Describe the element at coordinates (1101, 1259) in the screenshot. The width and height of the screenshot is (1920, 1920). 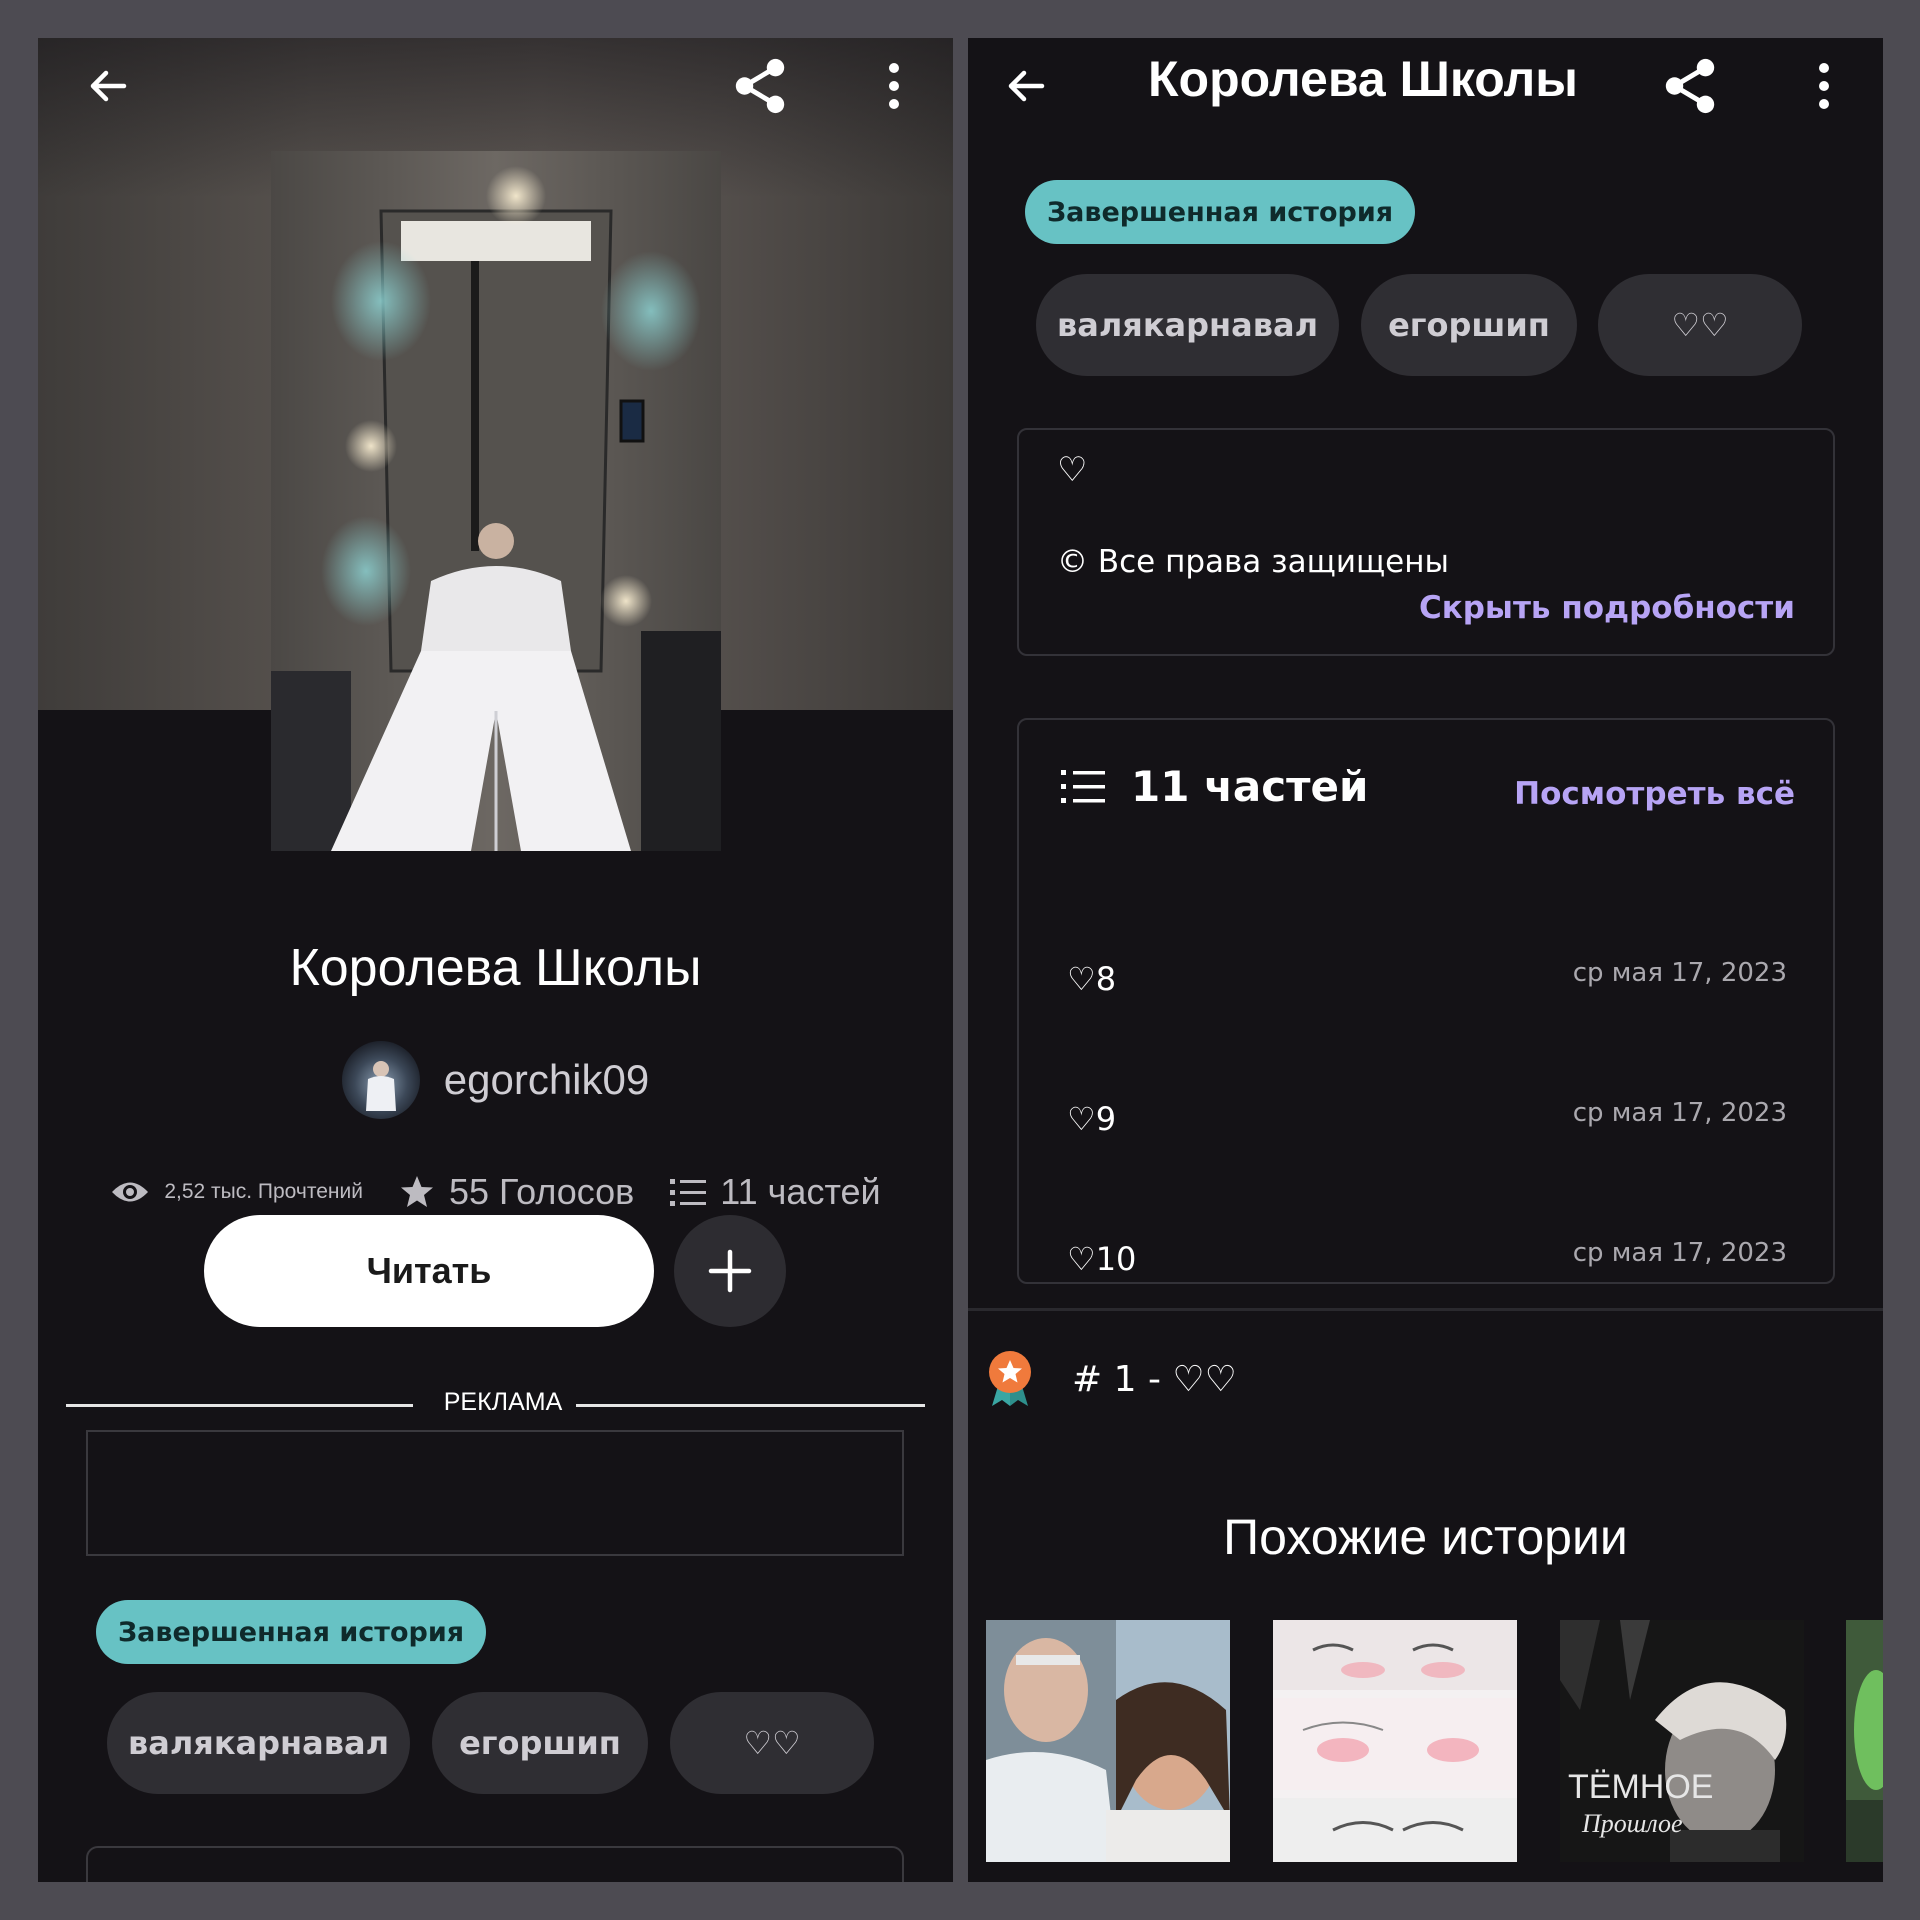
I see `part-title: ♡10` at that location.